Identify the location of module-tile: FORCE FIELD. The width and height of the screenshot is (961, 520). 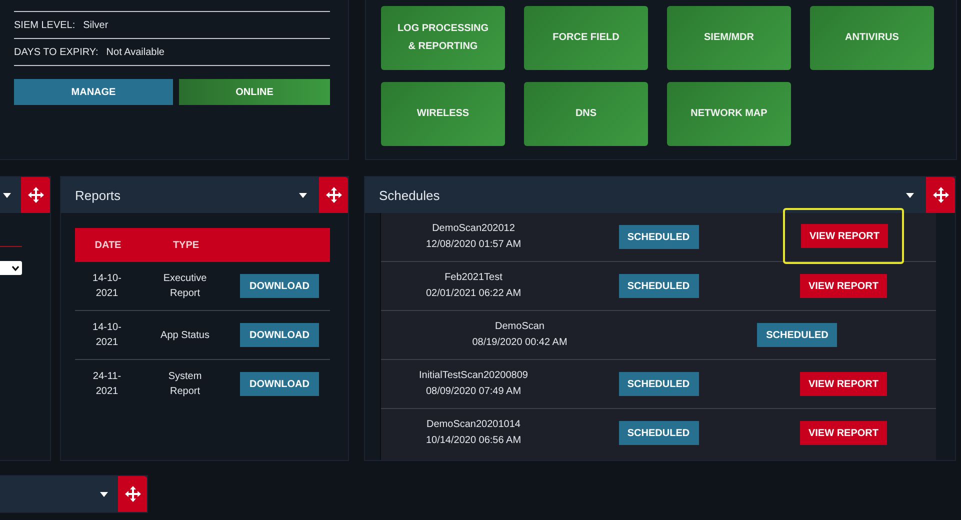
(586, 38).